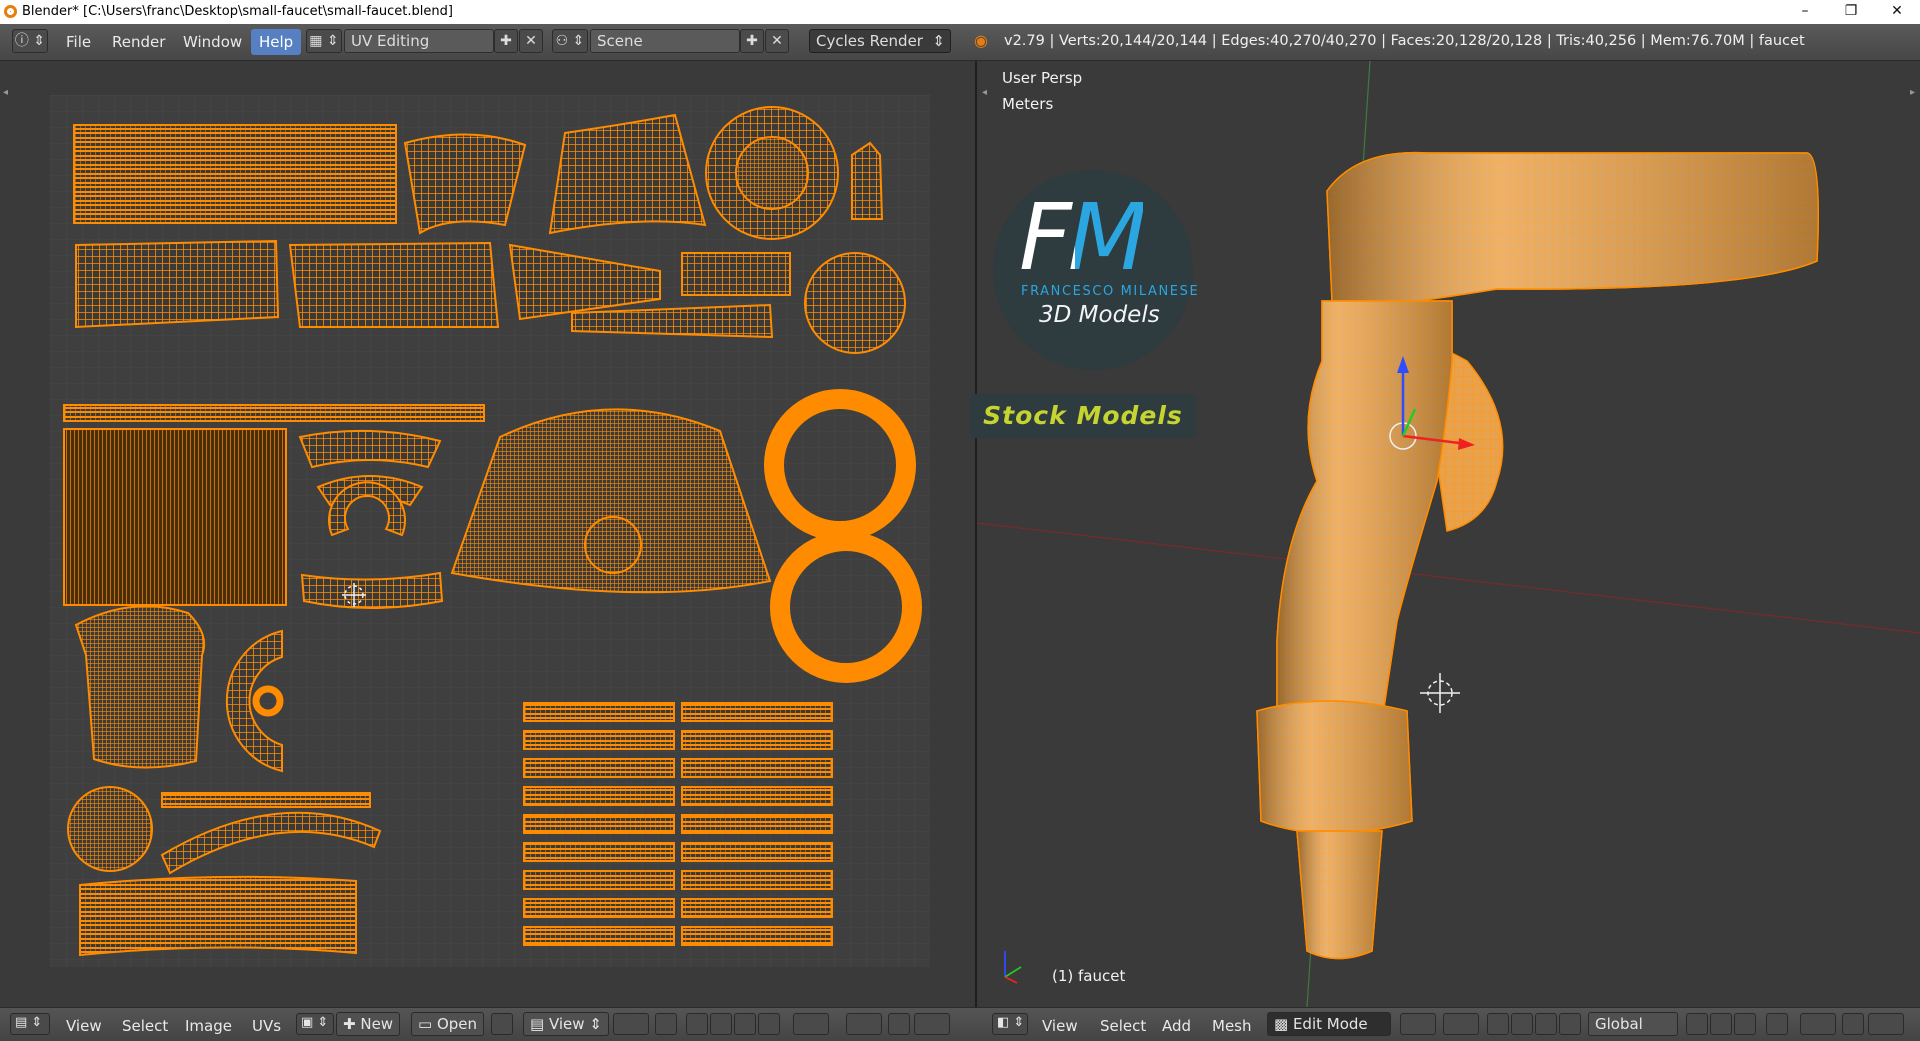  I want to click on pivot-point-3d-button, so click(1461, 1024).